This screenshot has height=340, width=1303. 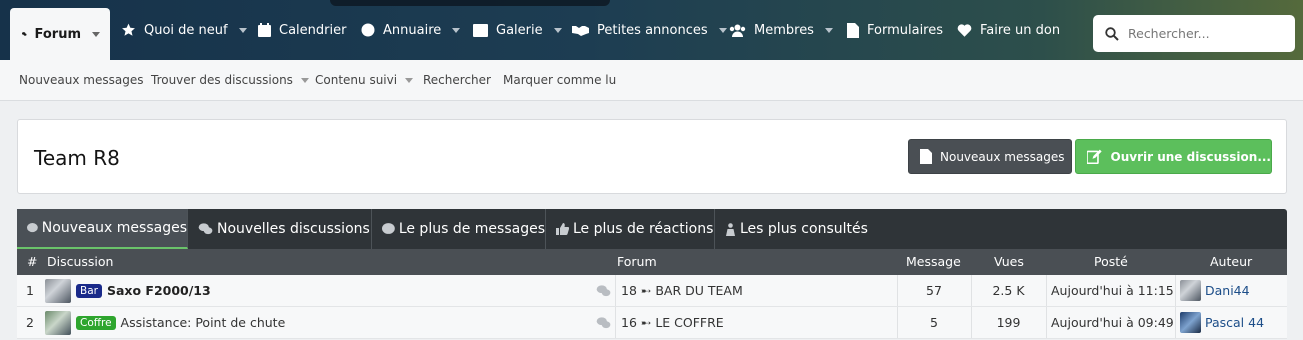 I want to click on col-vues: Vues, so click(x=1009, y=261).